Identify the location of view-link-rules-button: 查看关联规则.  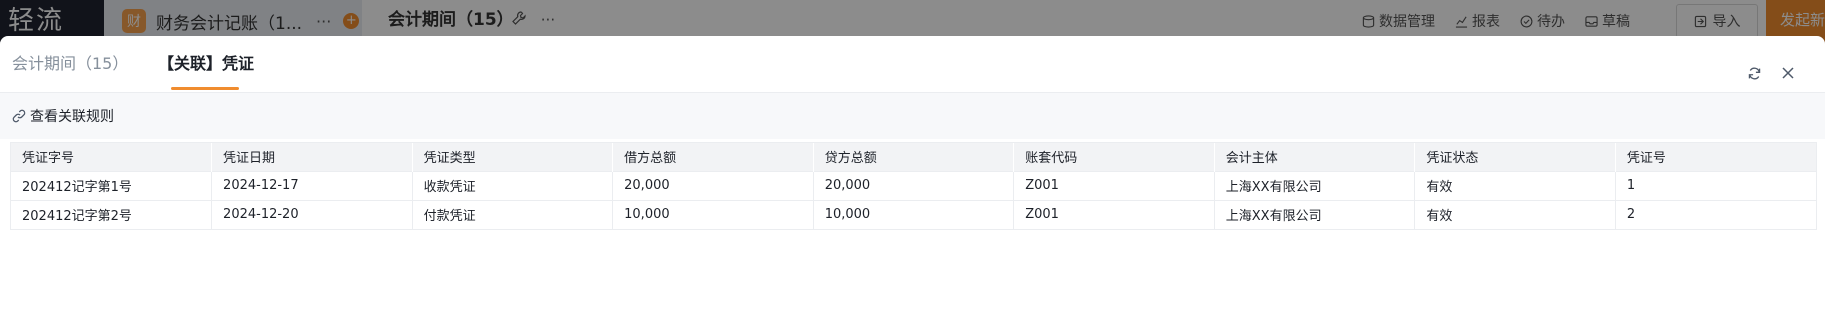
(63, 116).